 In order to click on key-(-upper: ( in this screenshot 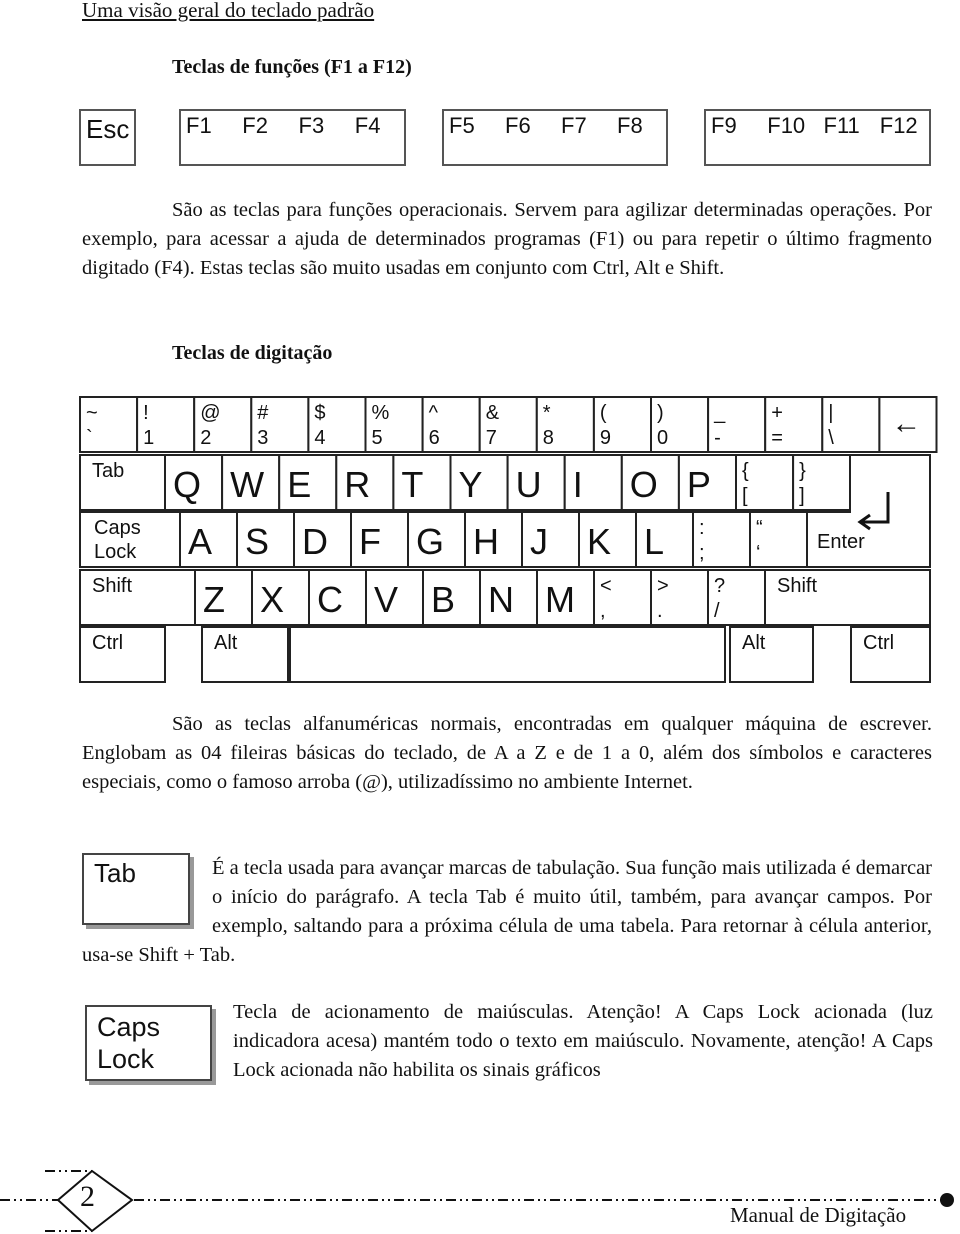, I will do `click(603, 413)`.